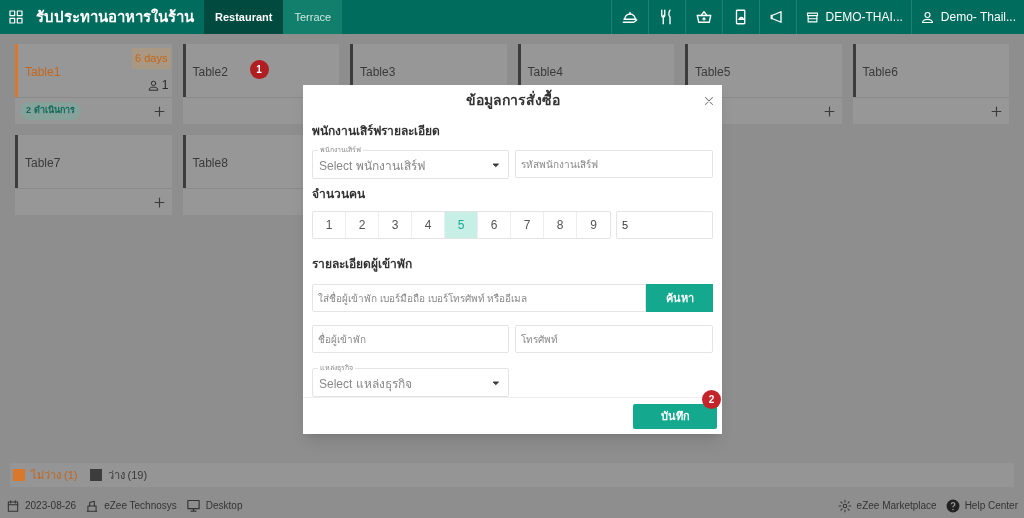 The width and height of the screenshot is (1024, 518). What do you see at coordinates (812, 17) in the screenshot?
I see `store-icon` at bounding box center [812, 17].